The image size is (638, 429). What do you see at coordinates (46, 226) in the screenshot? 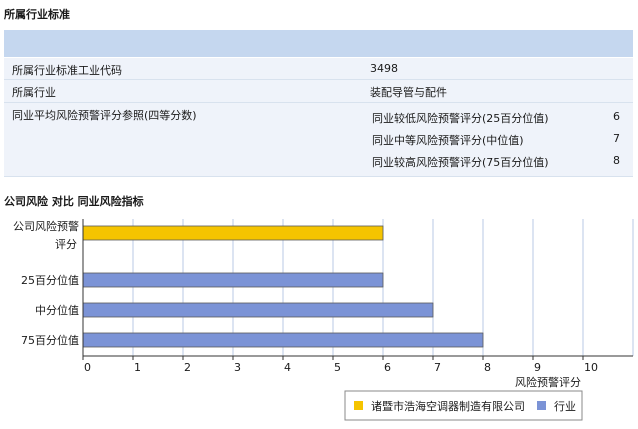
I see `y-category-label: 公司风险预警` at bounding box center [46, 226].